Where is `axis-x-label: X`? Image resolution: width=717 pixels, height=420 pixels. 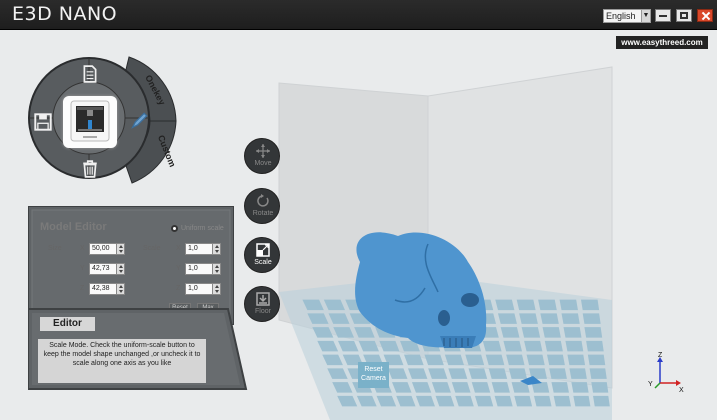 axis-x-label: X is located at coordinates (681, 390).